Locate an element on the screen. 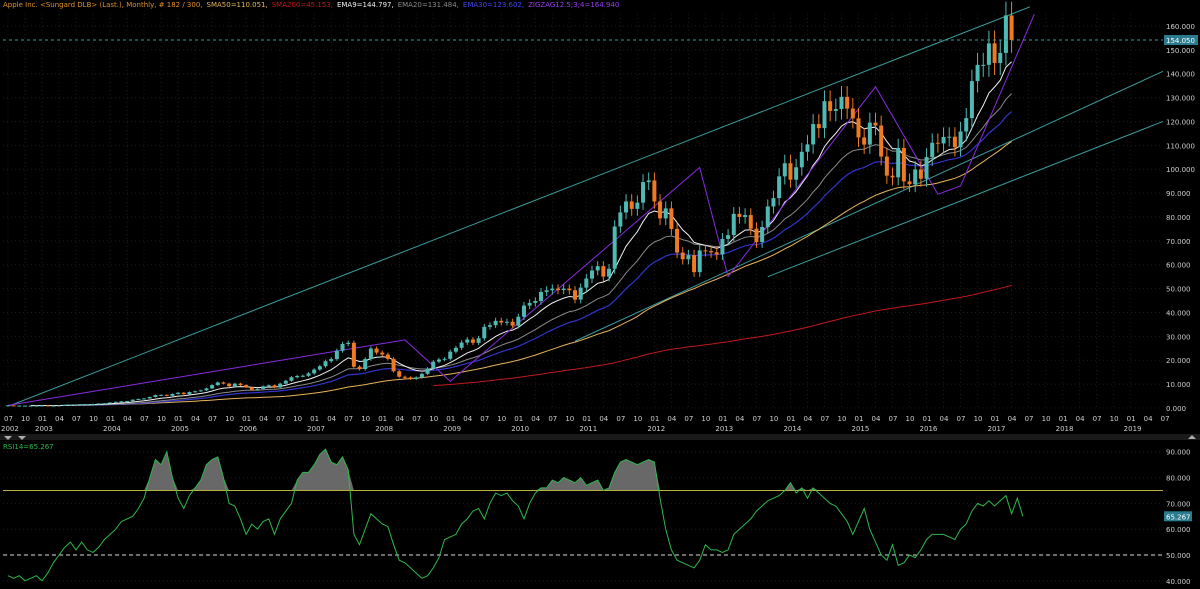  year-label: 2007 is located at coordinates (316, 429).